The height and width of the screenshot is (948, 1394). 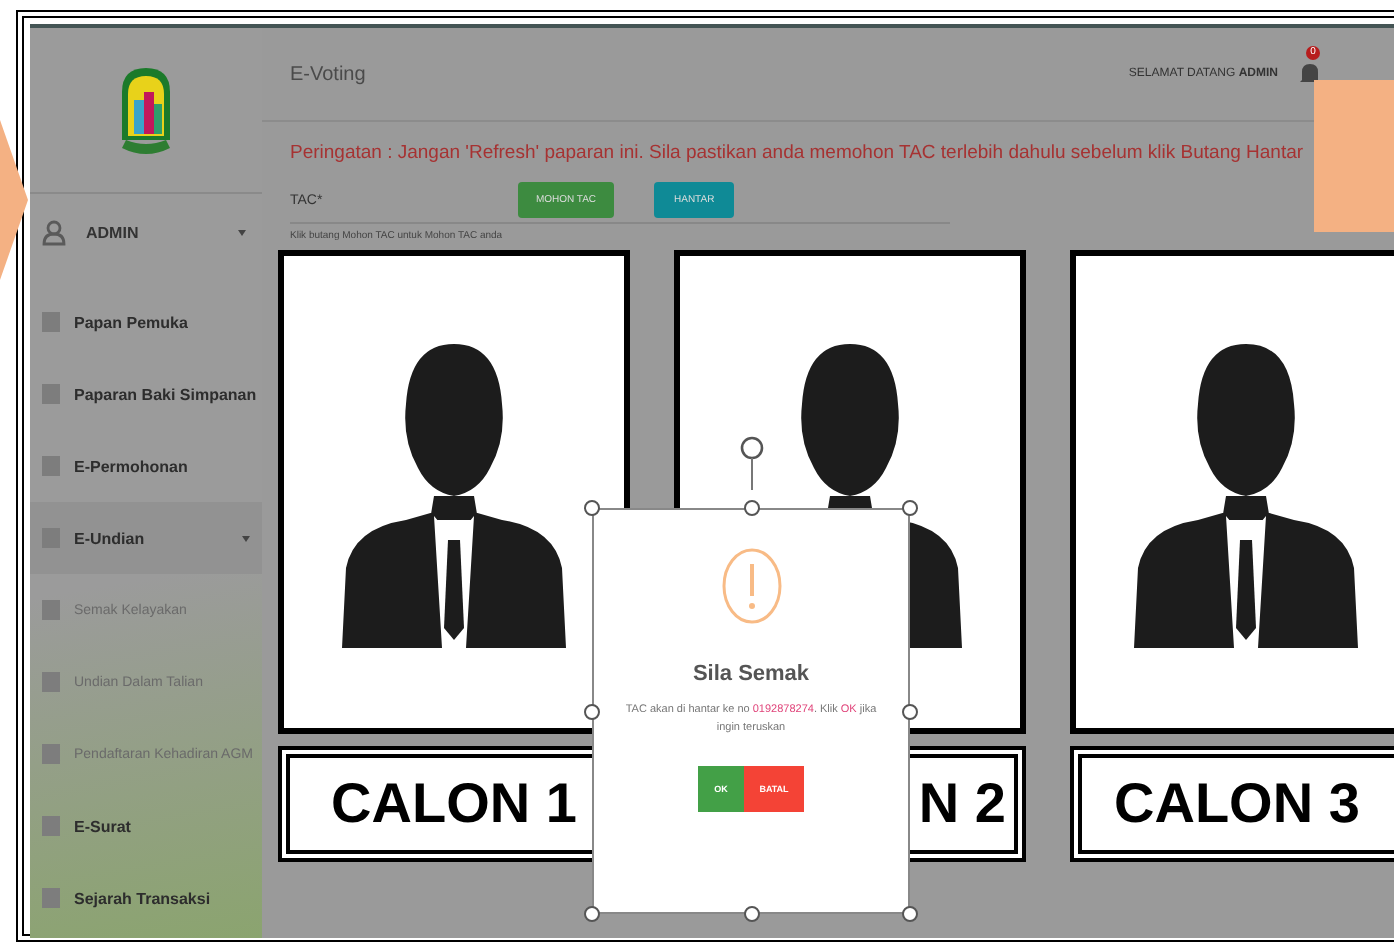 I want to click on candidate-label: CALON 3, so click(x=1232, y=804).